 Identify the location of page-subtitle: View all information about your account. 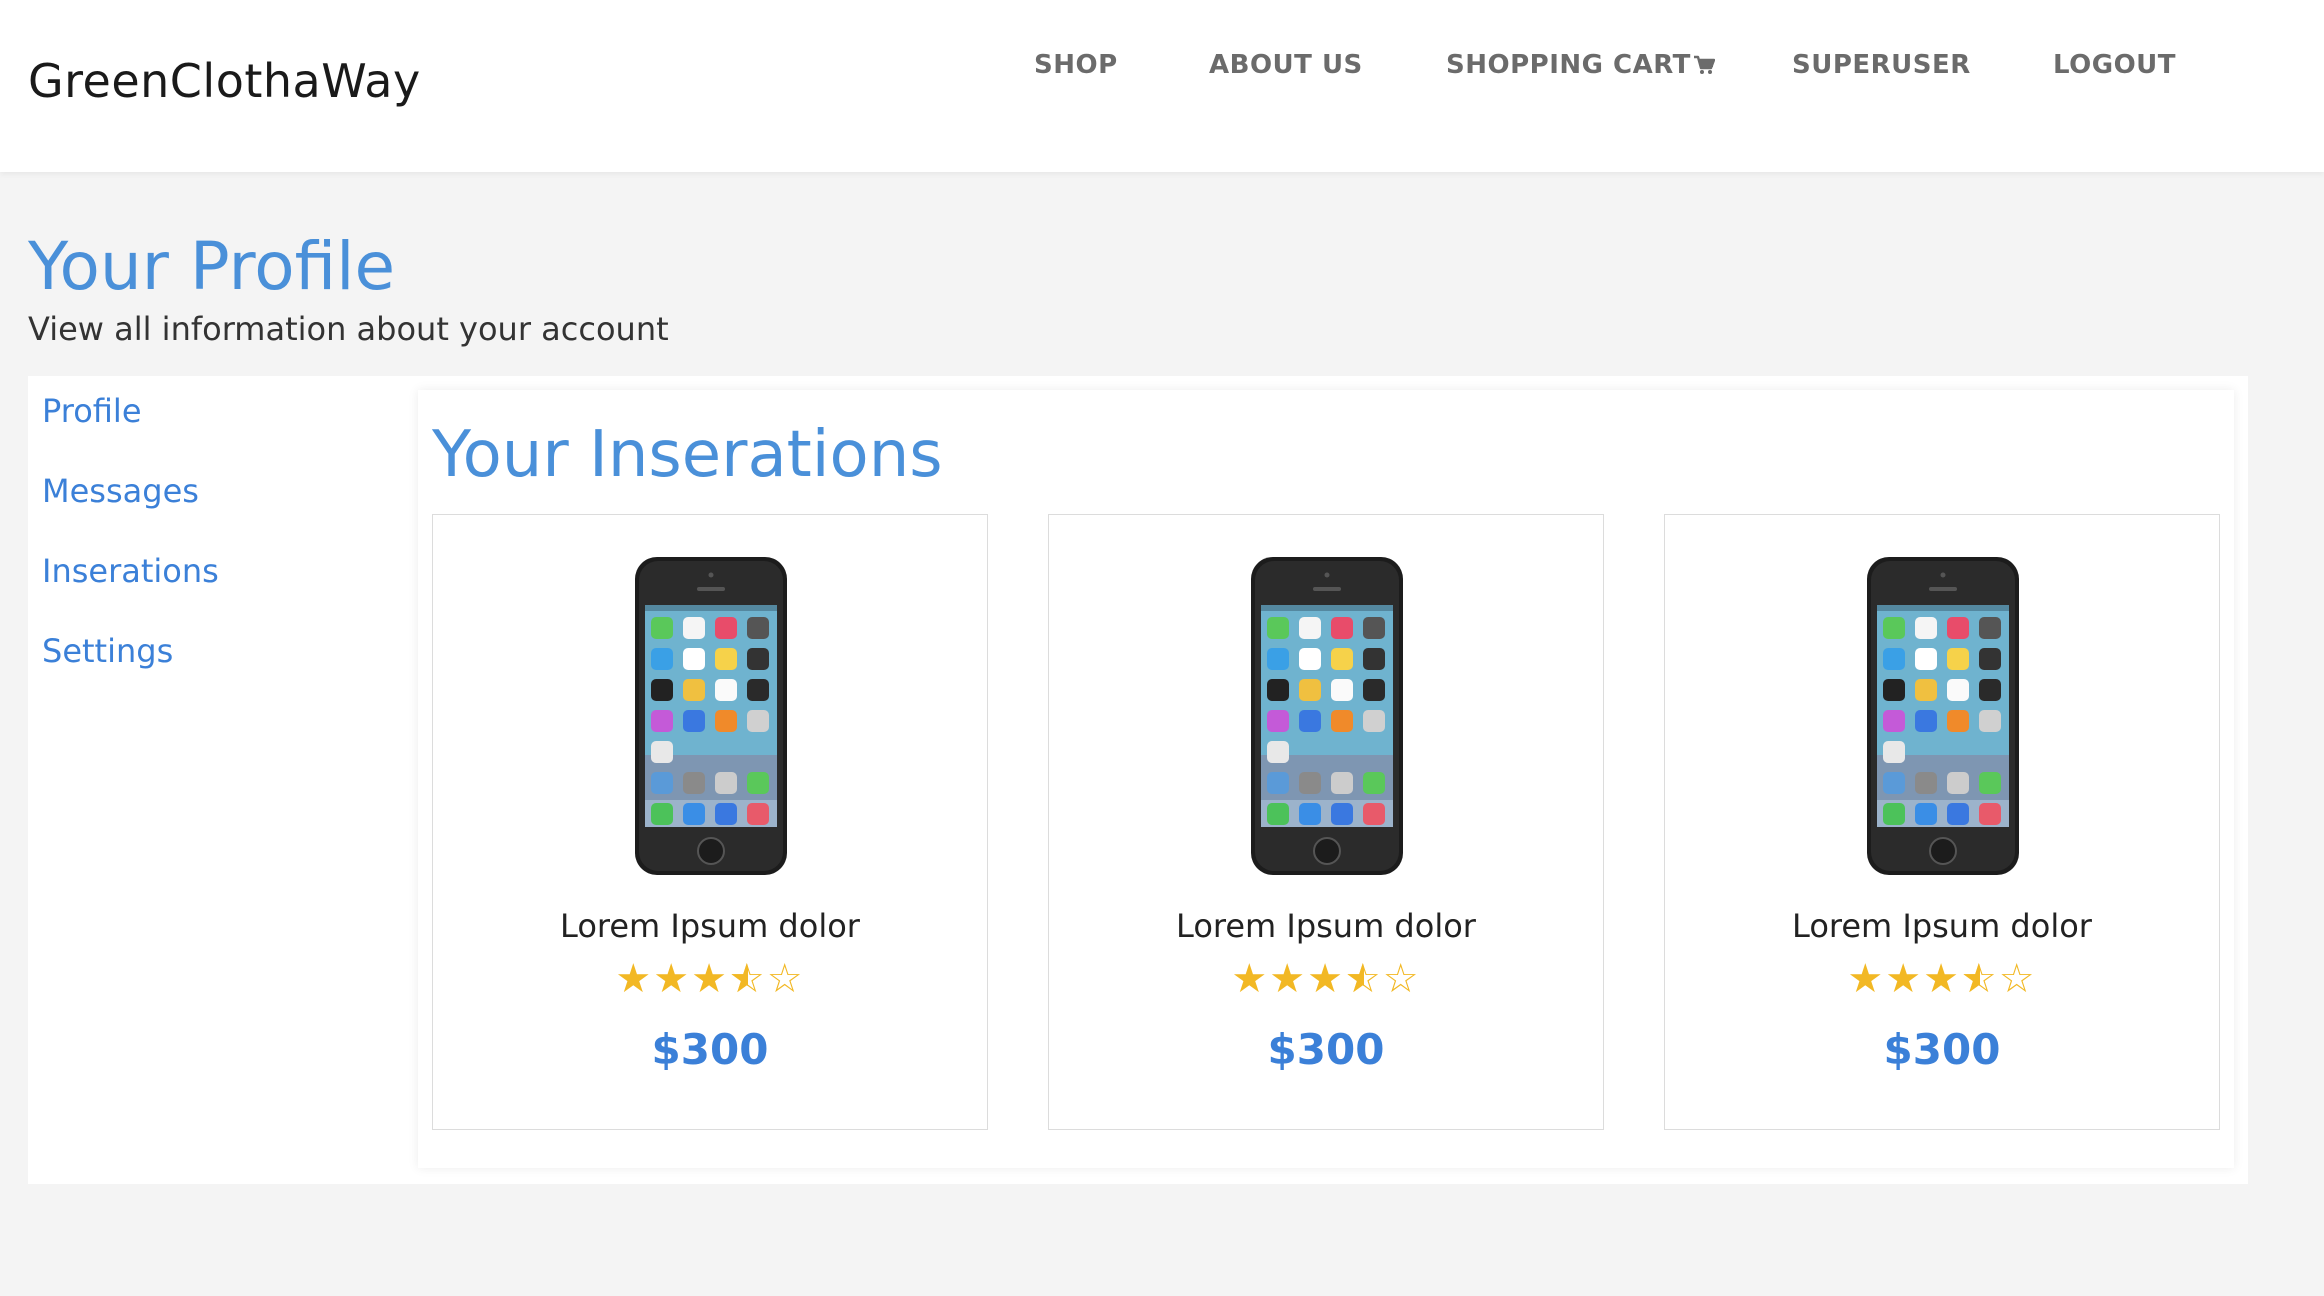
(348, 329).